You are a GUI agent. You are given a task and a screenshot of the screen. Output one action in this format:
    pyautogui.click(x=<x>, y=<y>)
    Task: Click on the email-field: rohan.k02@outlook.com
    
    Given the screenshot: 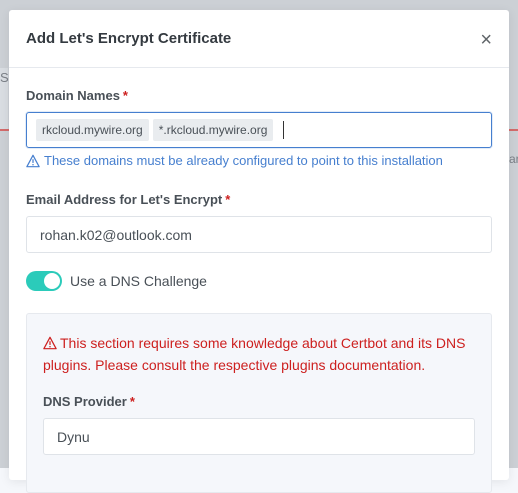 What is the action you would take?
    pyautogui.click(x=259, y=234)
    